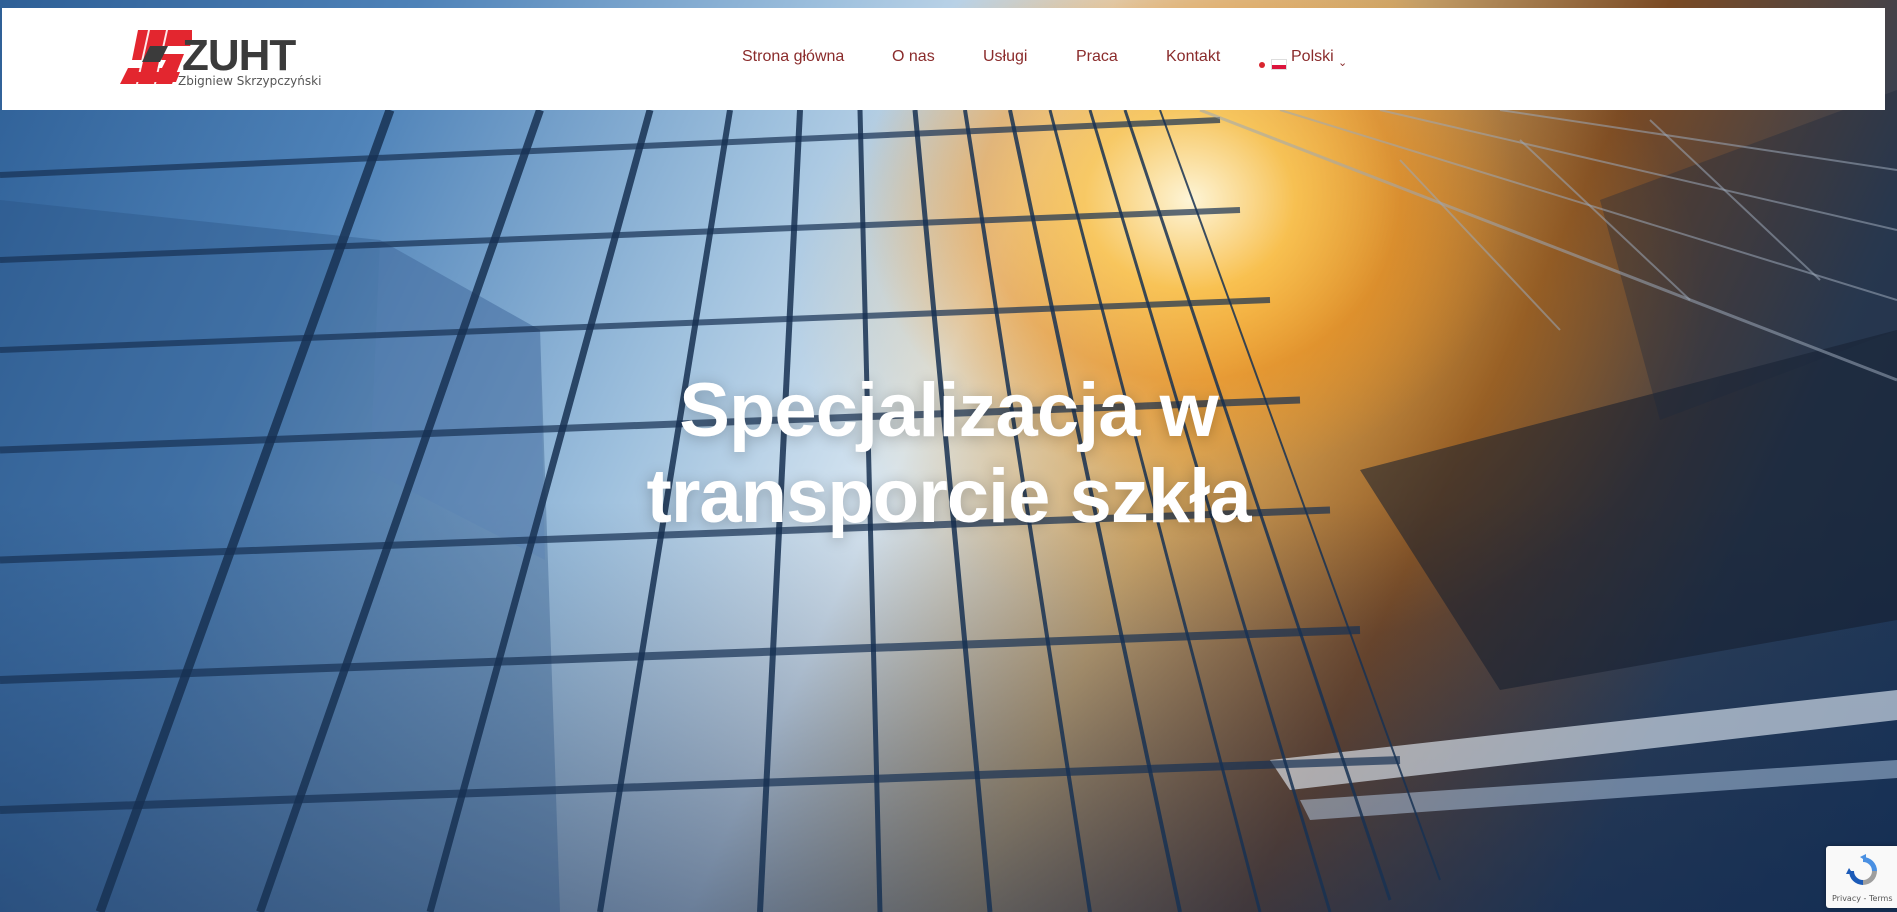 Image resolution: width=1897 pixels, height=912 pixels. I want to click on recaptcha-badge: Privacy - Terms, so click(1861, 877).